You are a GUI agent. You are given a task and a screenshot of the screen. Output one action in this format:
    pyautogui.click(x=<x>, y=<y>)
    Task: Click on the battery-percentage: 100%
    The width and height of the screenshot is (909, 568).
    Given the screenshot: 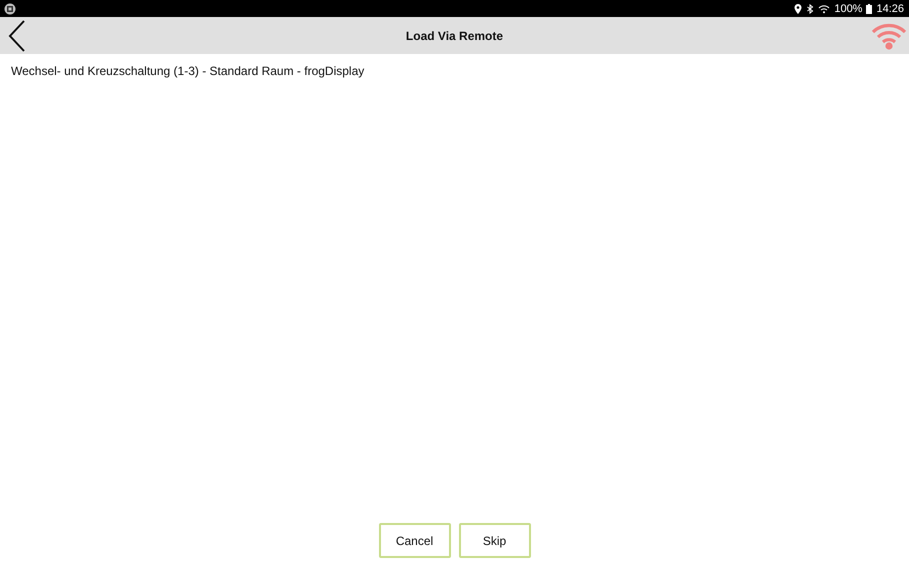 What is the action you would take?
    pyautogui.click(x=848, y=8)
    